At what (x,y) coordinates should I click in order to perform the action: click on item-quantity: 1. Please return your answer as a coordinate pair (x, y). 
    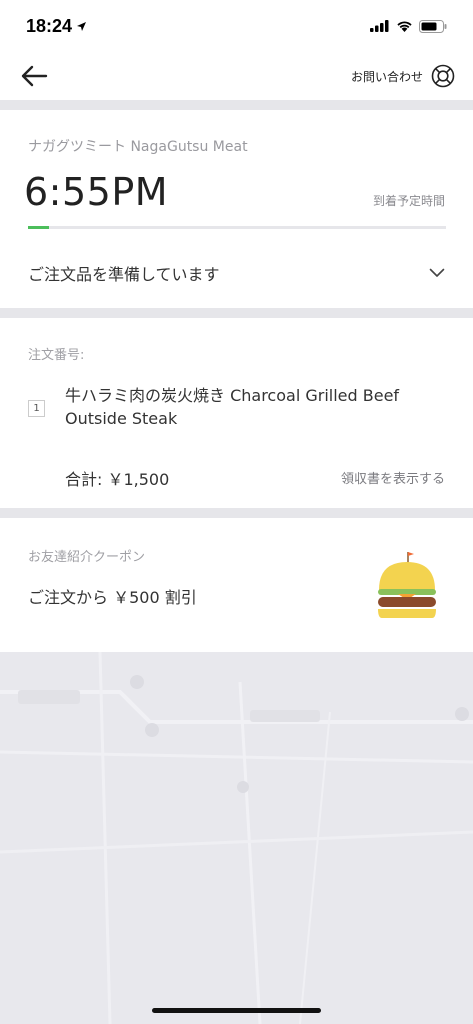
    Looking at the image, I should click on (36, 408).